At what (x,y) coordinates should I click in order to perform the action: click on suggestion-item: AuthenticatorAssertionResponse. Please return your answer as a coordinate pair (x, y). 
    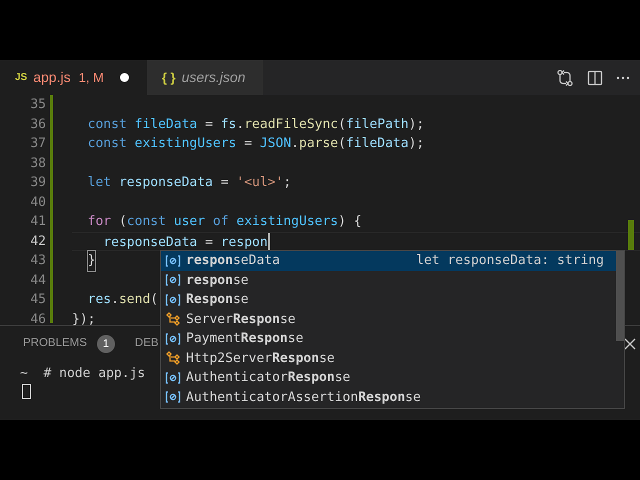
    Looking at the image, I should click on (388, 397).